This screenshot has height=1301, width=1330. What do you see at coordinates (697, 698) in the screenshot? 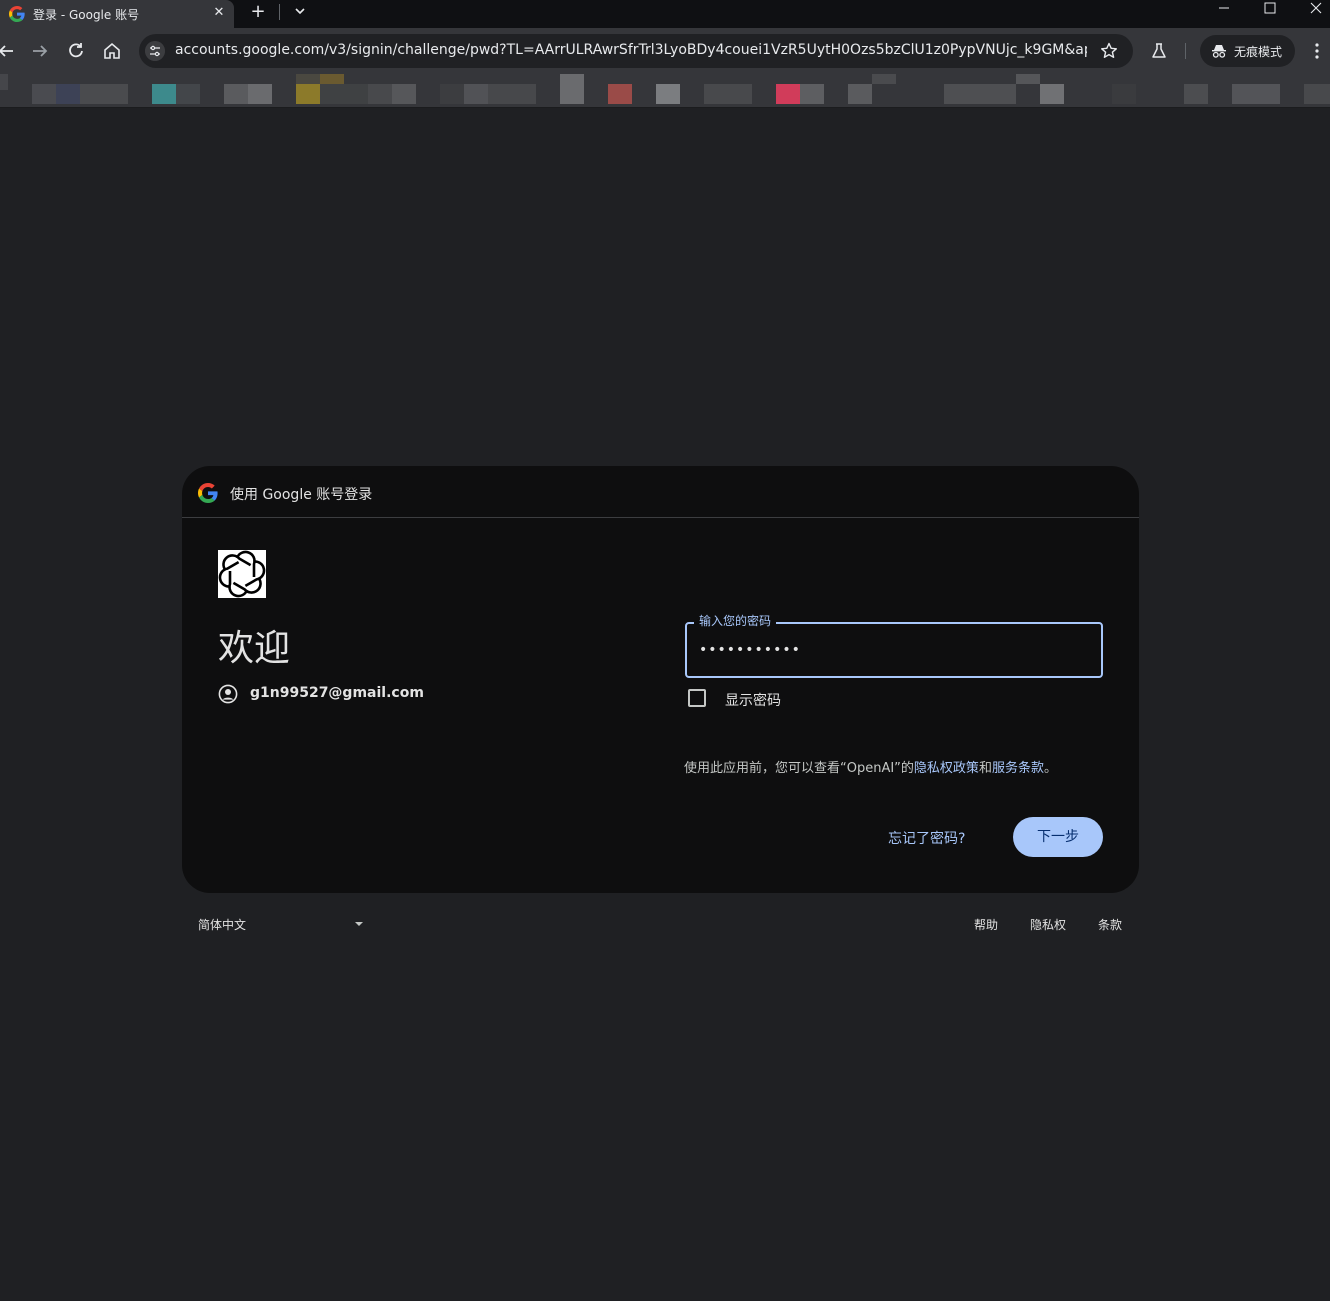
I see `show-password-checkbox` at bounding box center [697, 698].